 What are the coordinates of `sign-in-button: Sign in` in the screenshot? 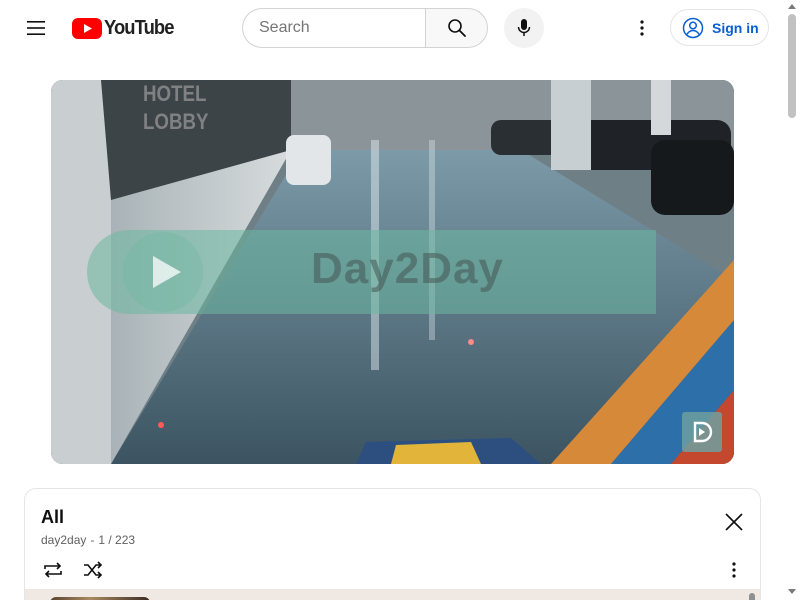 It's located at (719, 27).